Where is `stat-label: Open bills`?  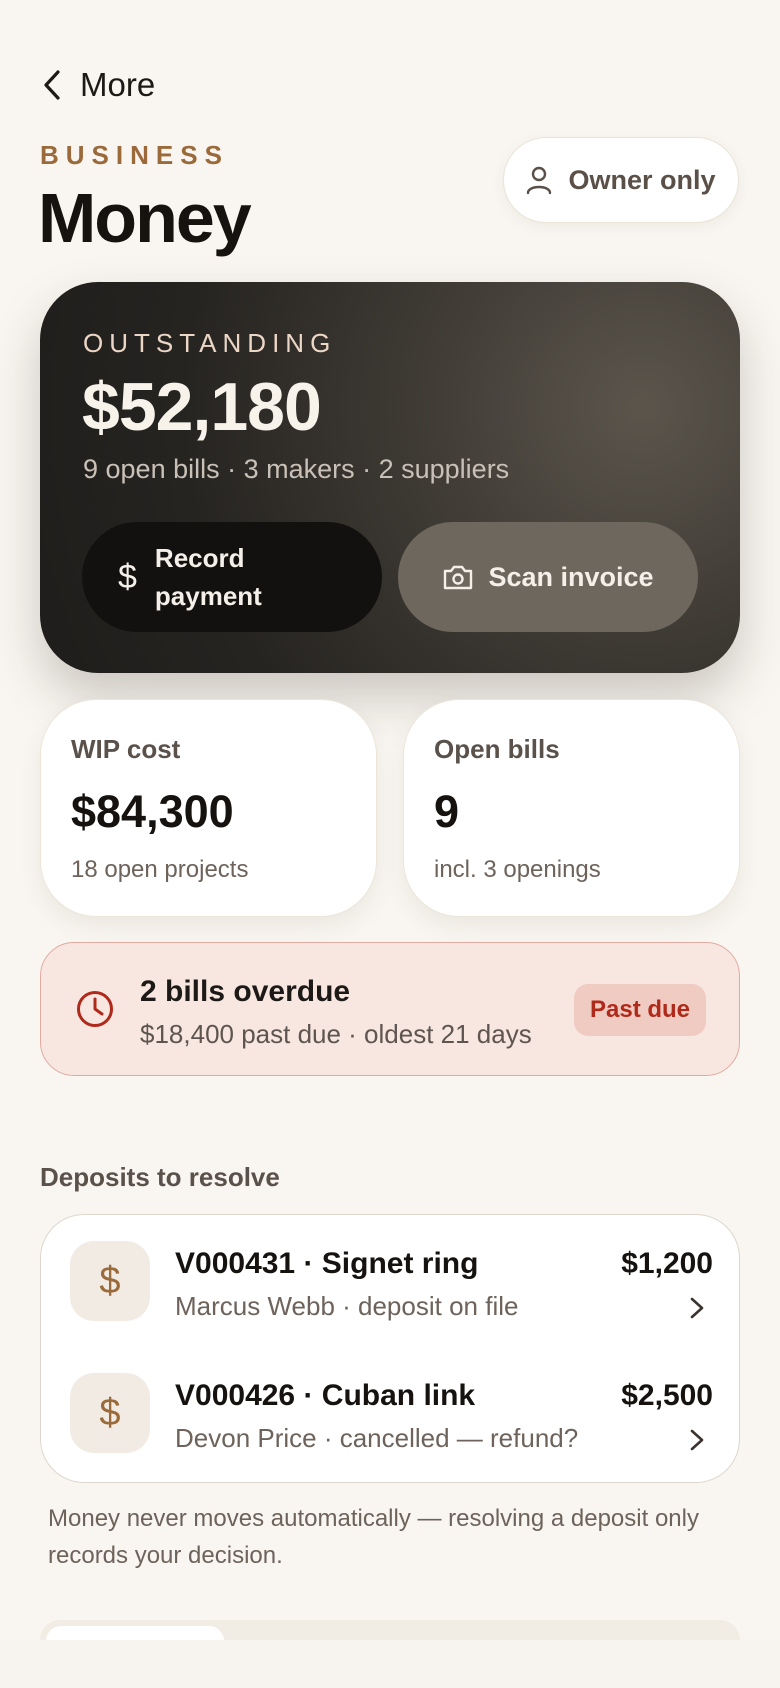 stat-label: Open bills is located at coordinates (497, 749).